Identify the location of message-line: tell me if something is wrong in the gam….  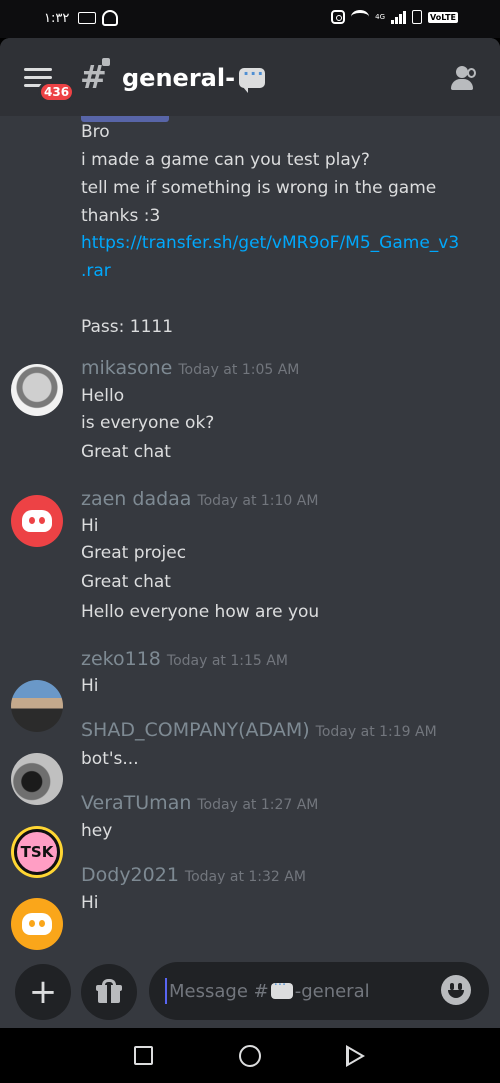
(259, 188).